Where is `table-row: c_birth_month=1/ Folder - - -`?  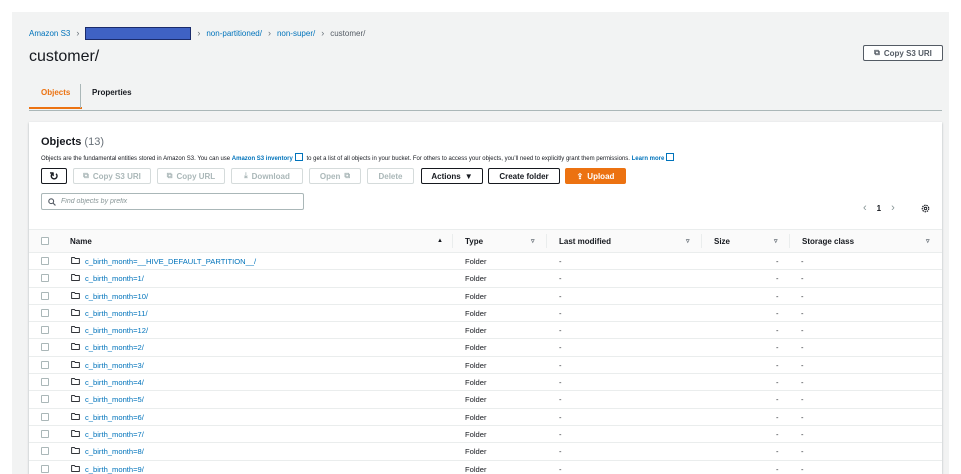
table-row: c_birth_month=1/ Folder - - - is located at coordinates (485, 279).